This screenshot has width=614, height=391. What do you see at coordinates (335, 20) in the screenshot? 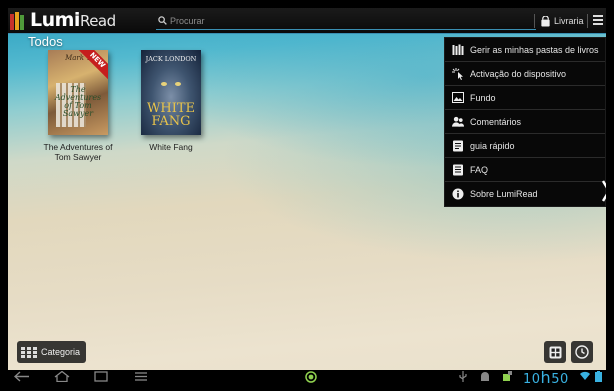
I see `search-input` at bounding box center [335, 20].